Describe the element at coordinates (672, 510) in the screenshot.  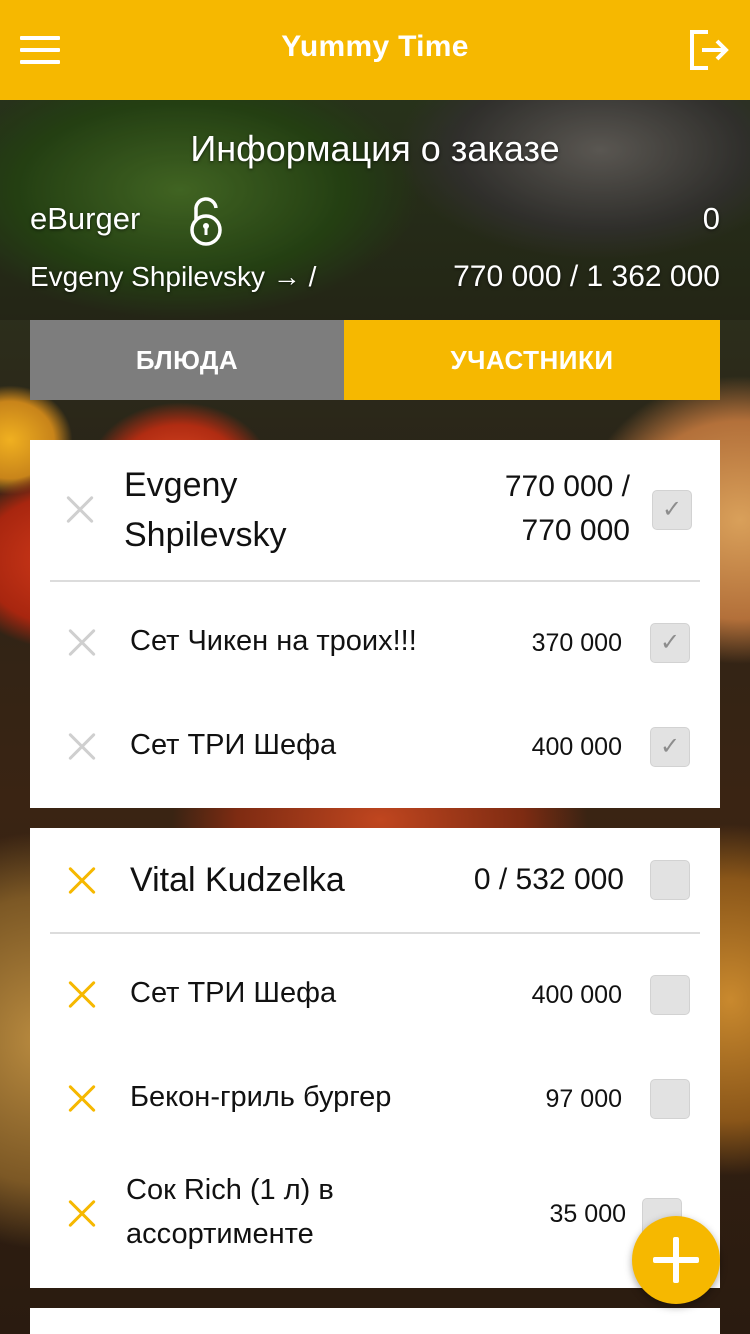
I see `participant-paid-checkbox: ✓` at that location.